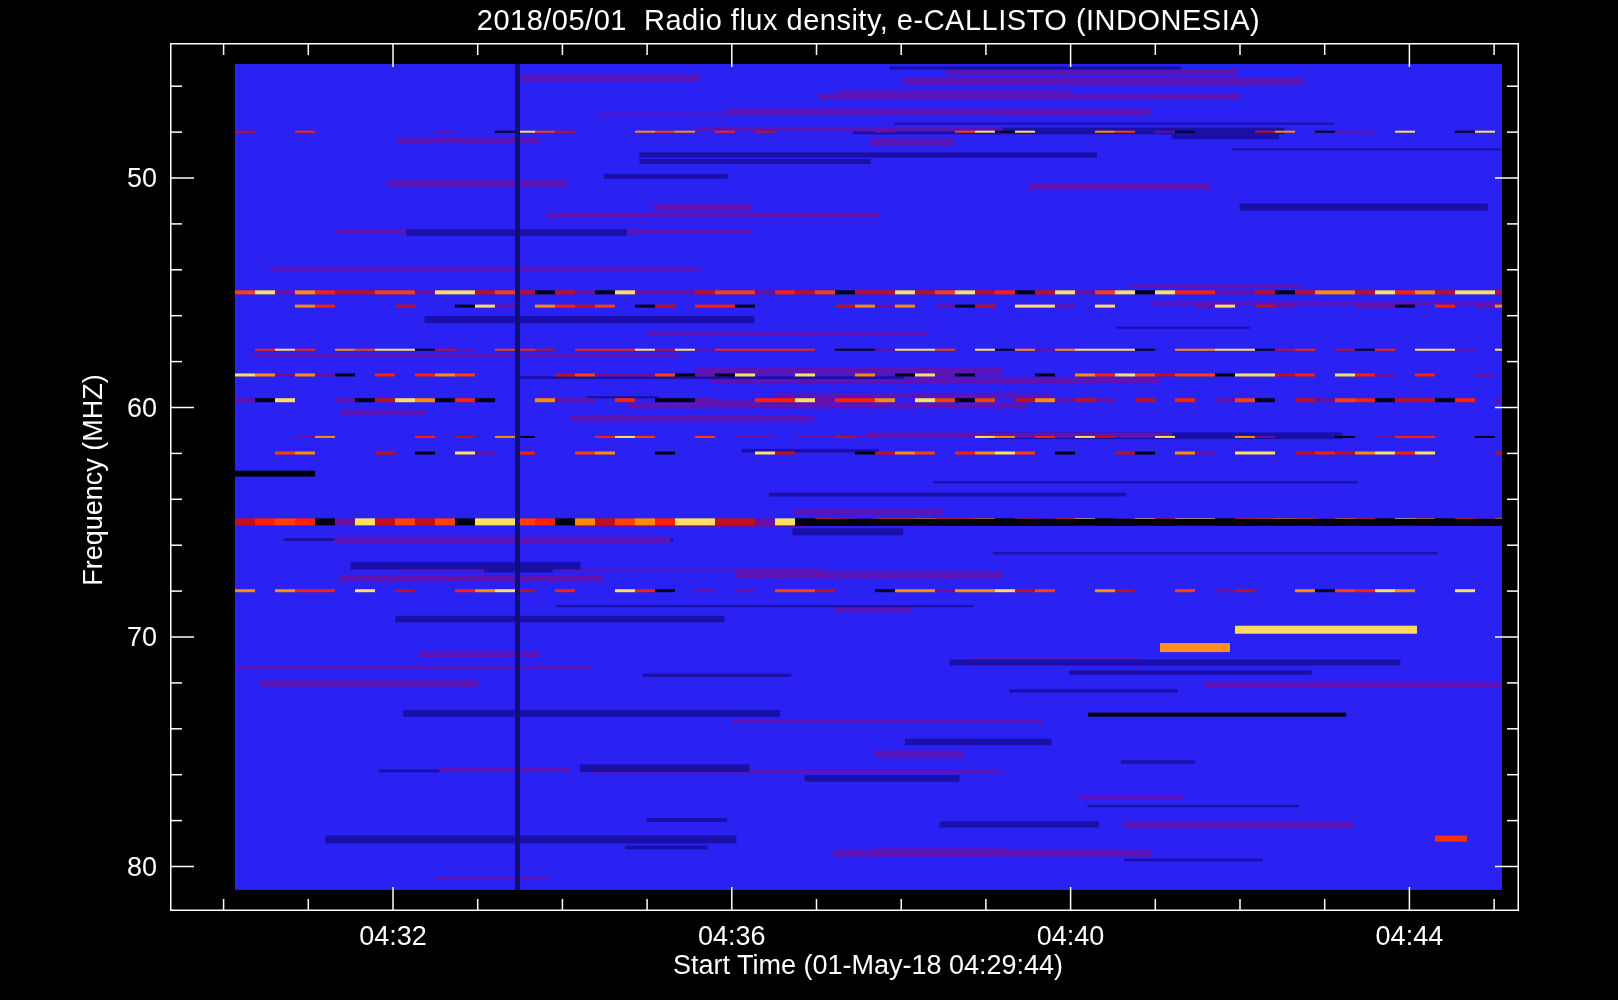 The height and width of the screenshot is (1000, 1618). What do you see at coordinates (732, 936) in the screenshot?
I see `x-tick-label: 04:36` at bounding box center [732, 936].